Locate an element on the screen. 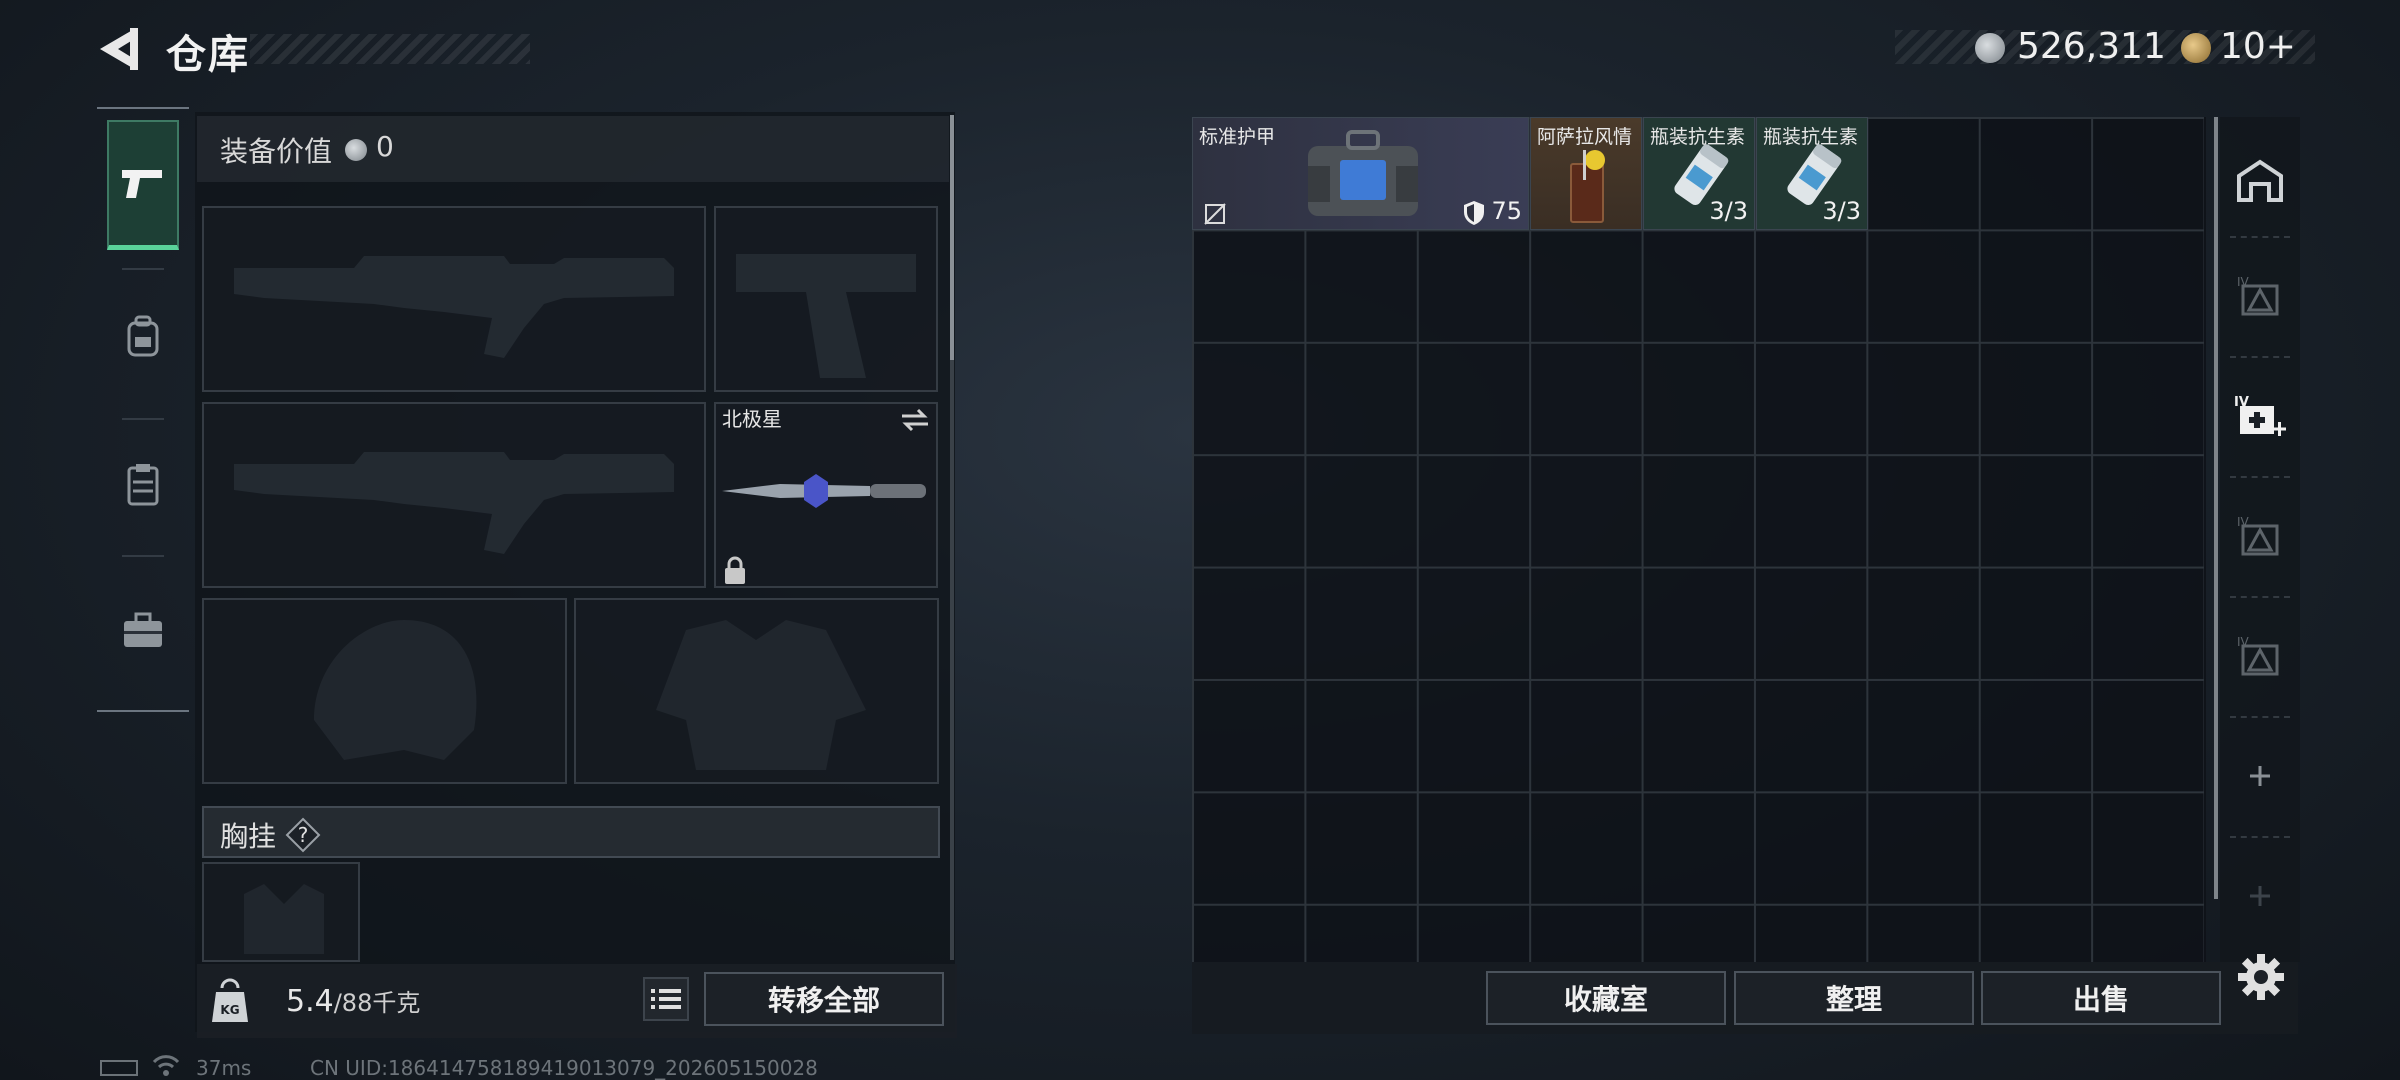 The image size is (2400, 1080). item-standard-armor: 标准护甲 75 is located at coordinates (1360, 173).